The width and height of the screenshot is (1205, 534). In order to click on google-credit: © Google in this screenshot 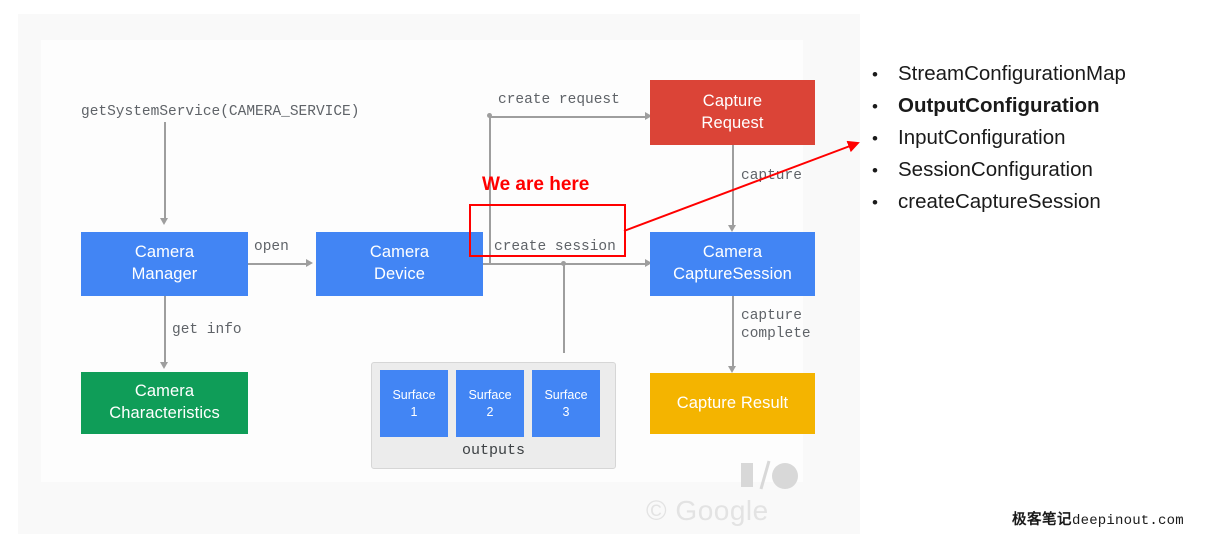, I will do `click(707, 510)`.